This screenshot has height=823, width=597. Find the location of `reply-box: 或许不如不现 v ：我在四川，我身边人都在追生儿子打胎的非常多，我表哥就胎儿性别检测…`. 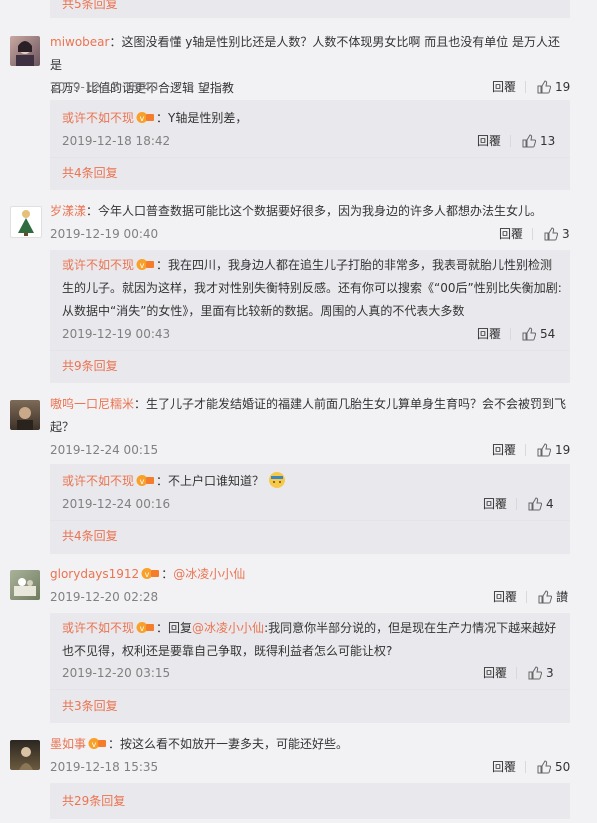

reply-box: 或许不如不现 v ：我在四川，我身边人都在追生儿子打胎的非常多，我表哥就胎儿性别检测… is located at coordinates (310, 316).